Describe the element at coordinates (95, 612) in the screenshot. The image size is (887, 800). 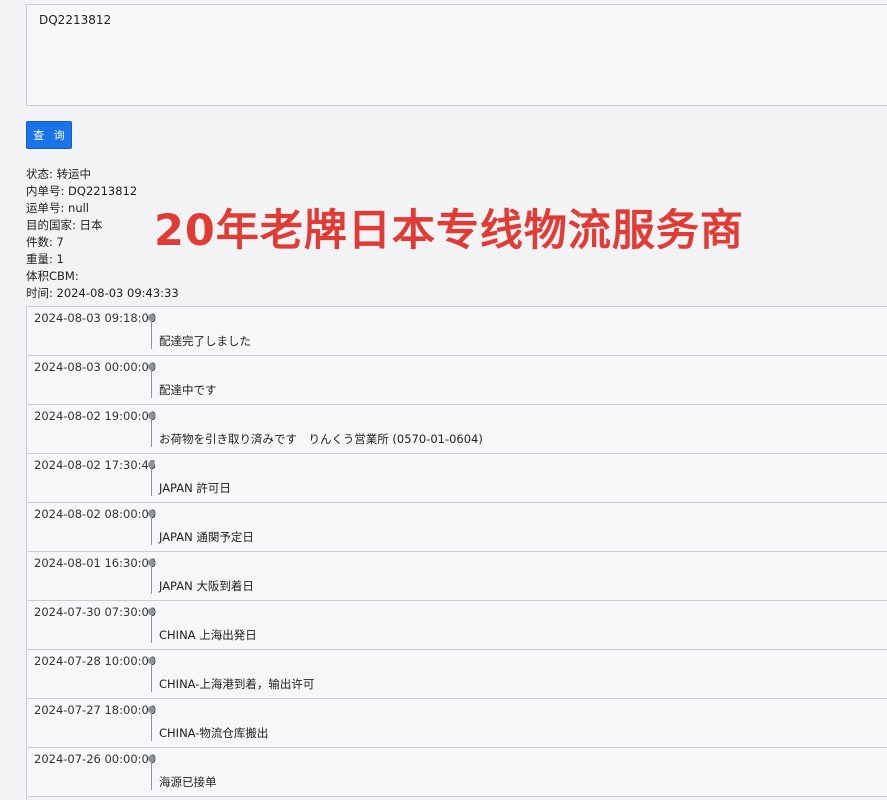
I see `timeline-date: 2024-07-30 07:30:00` at that location.